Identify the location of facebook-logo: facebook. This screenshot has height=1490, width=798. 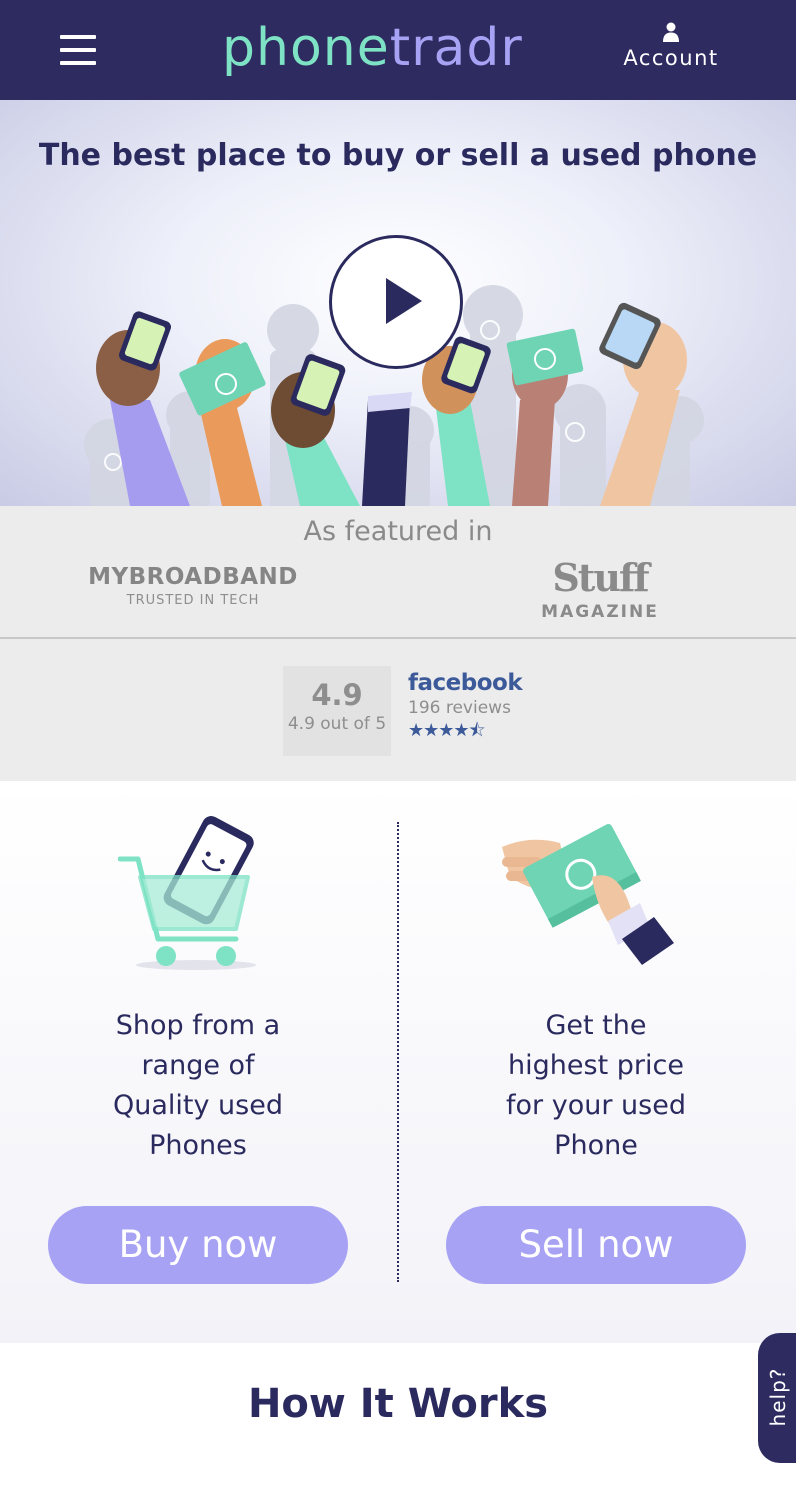
(465, 683).